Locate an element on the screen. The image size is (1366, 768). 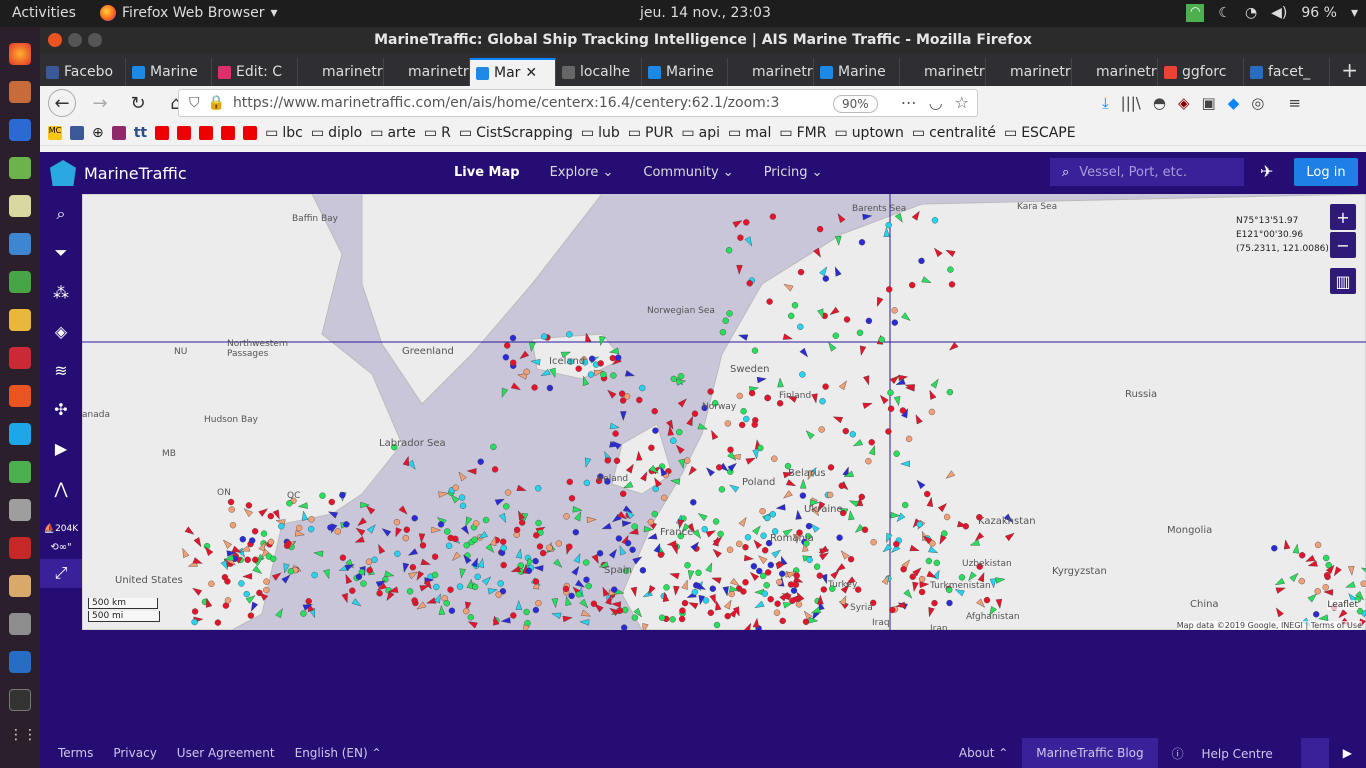
map-type-button: ▥ is located at coordinates (1343, 281).